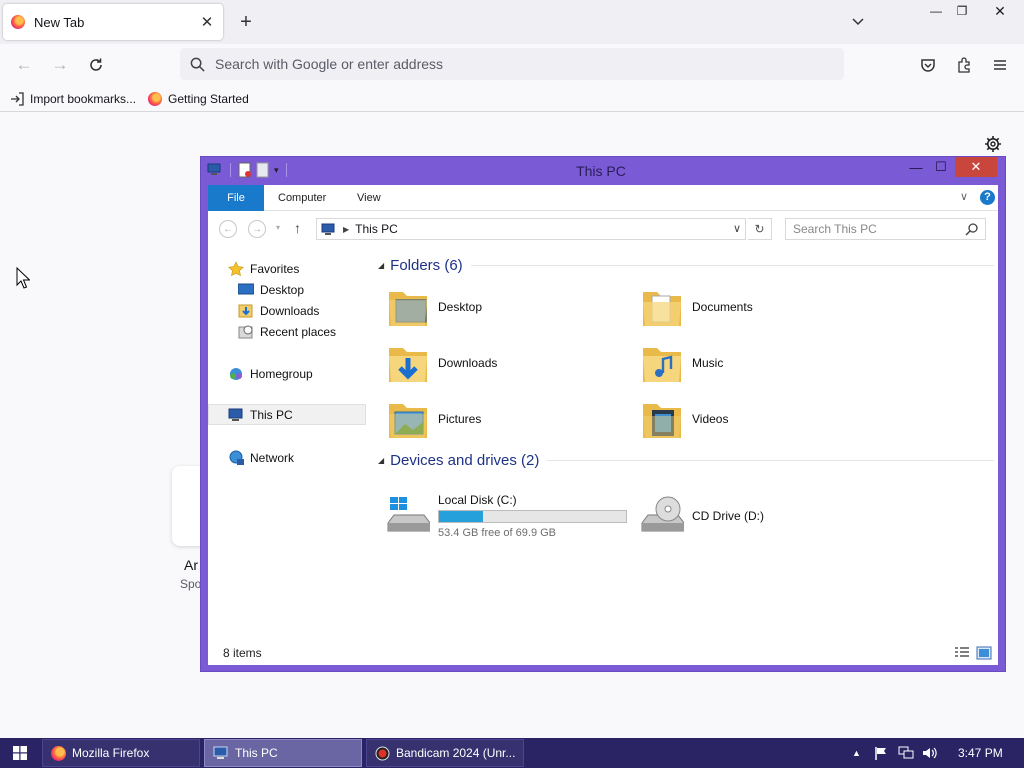 The height and width of the screenshot is (768, 1024). Describe the element at coordinates (737, 228) in the screenshot. I see `address-dropdown-icon: ∨` at that location.